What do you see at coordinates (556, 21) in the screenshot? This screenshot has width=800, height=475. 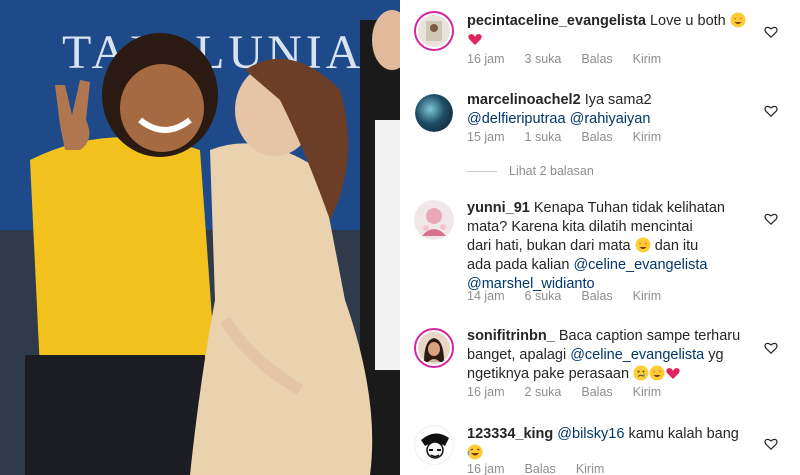 I see `comment-username: pecintaceline_evangelista` at bounding box center [556, 21].